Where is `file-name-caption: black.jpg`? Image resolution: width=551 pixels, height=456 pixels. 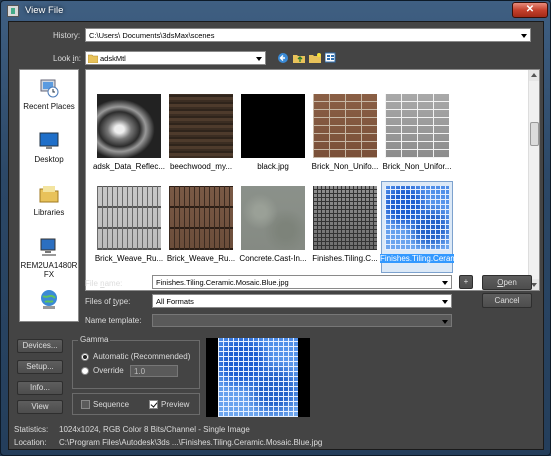 file-name-caption: black.jpg is located at coordinates (273, 166).